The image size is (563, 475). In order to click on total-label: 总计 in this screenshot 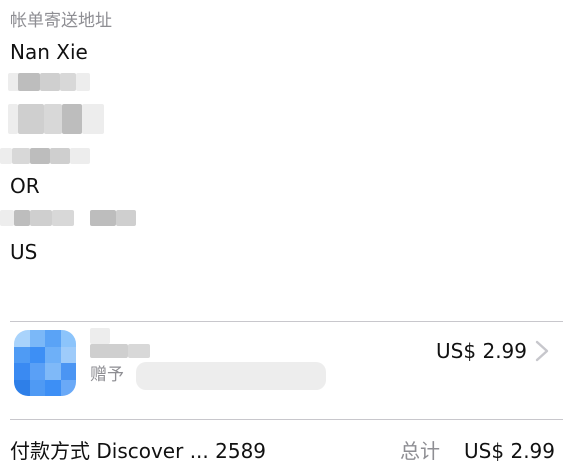, I will do `click(420, 451)`.